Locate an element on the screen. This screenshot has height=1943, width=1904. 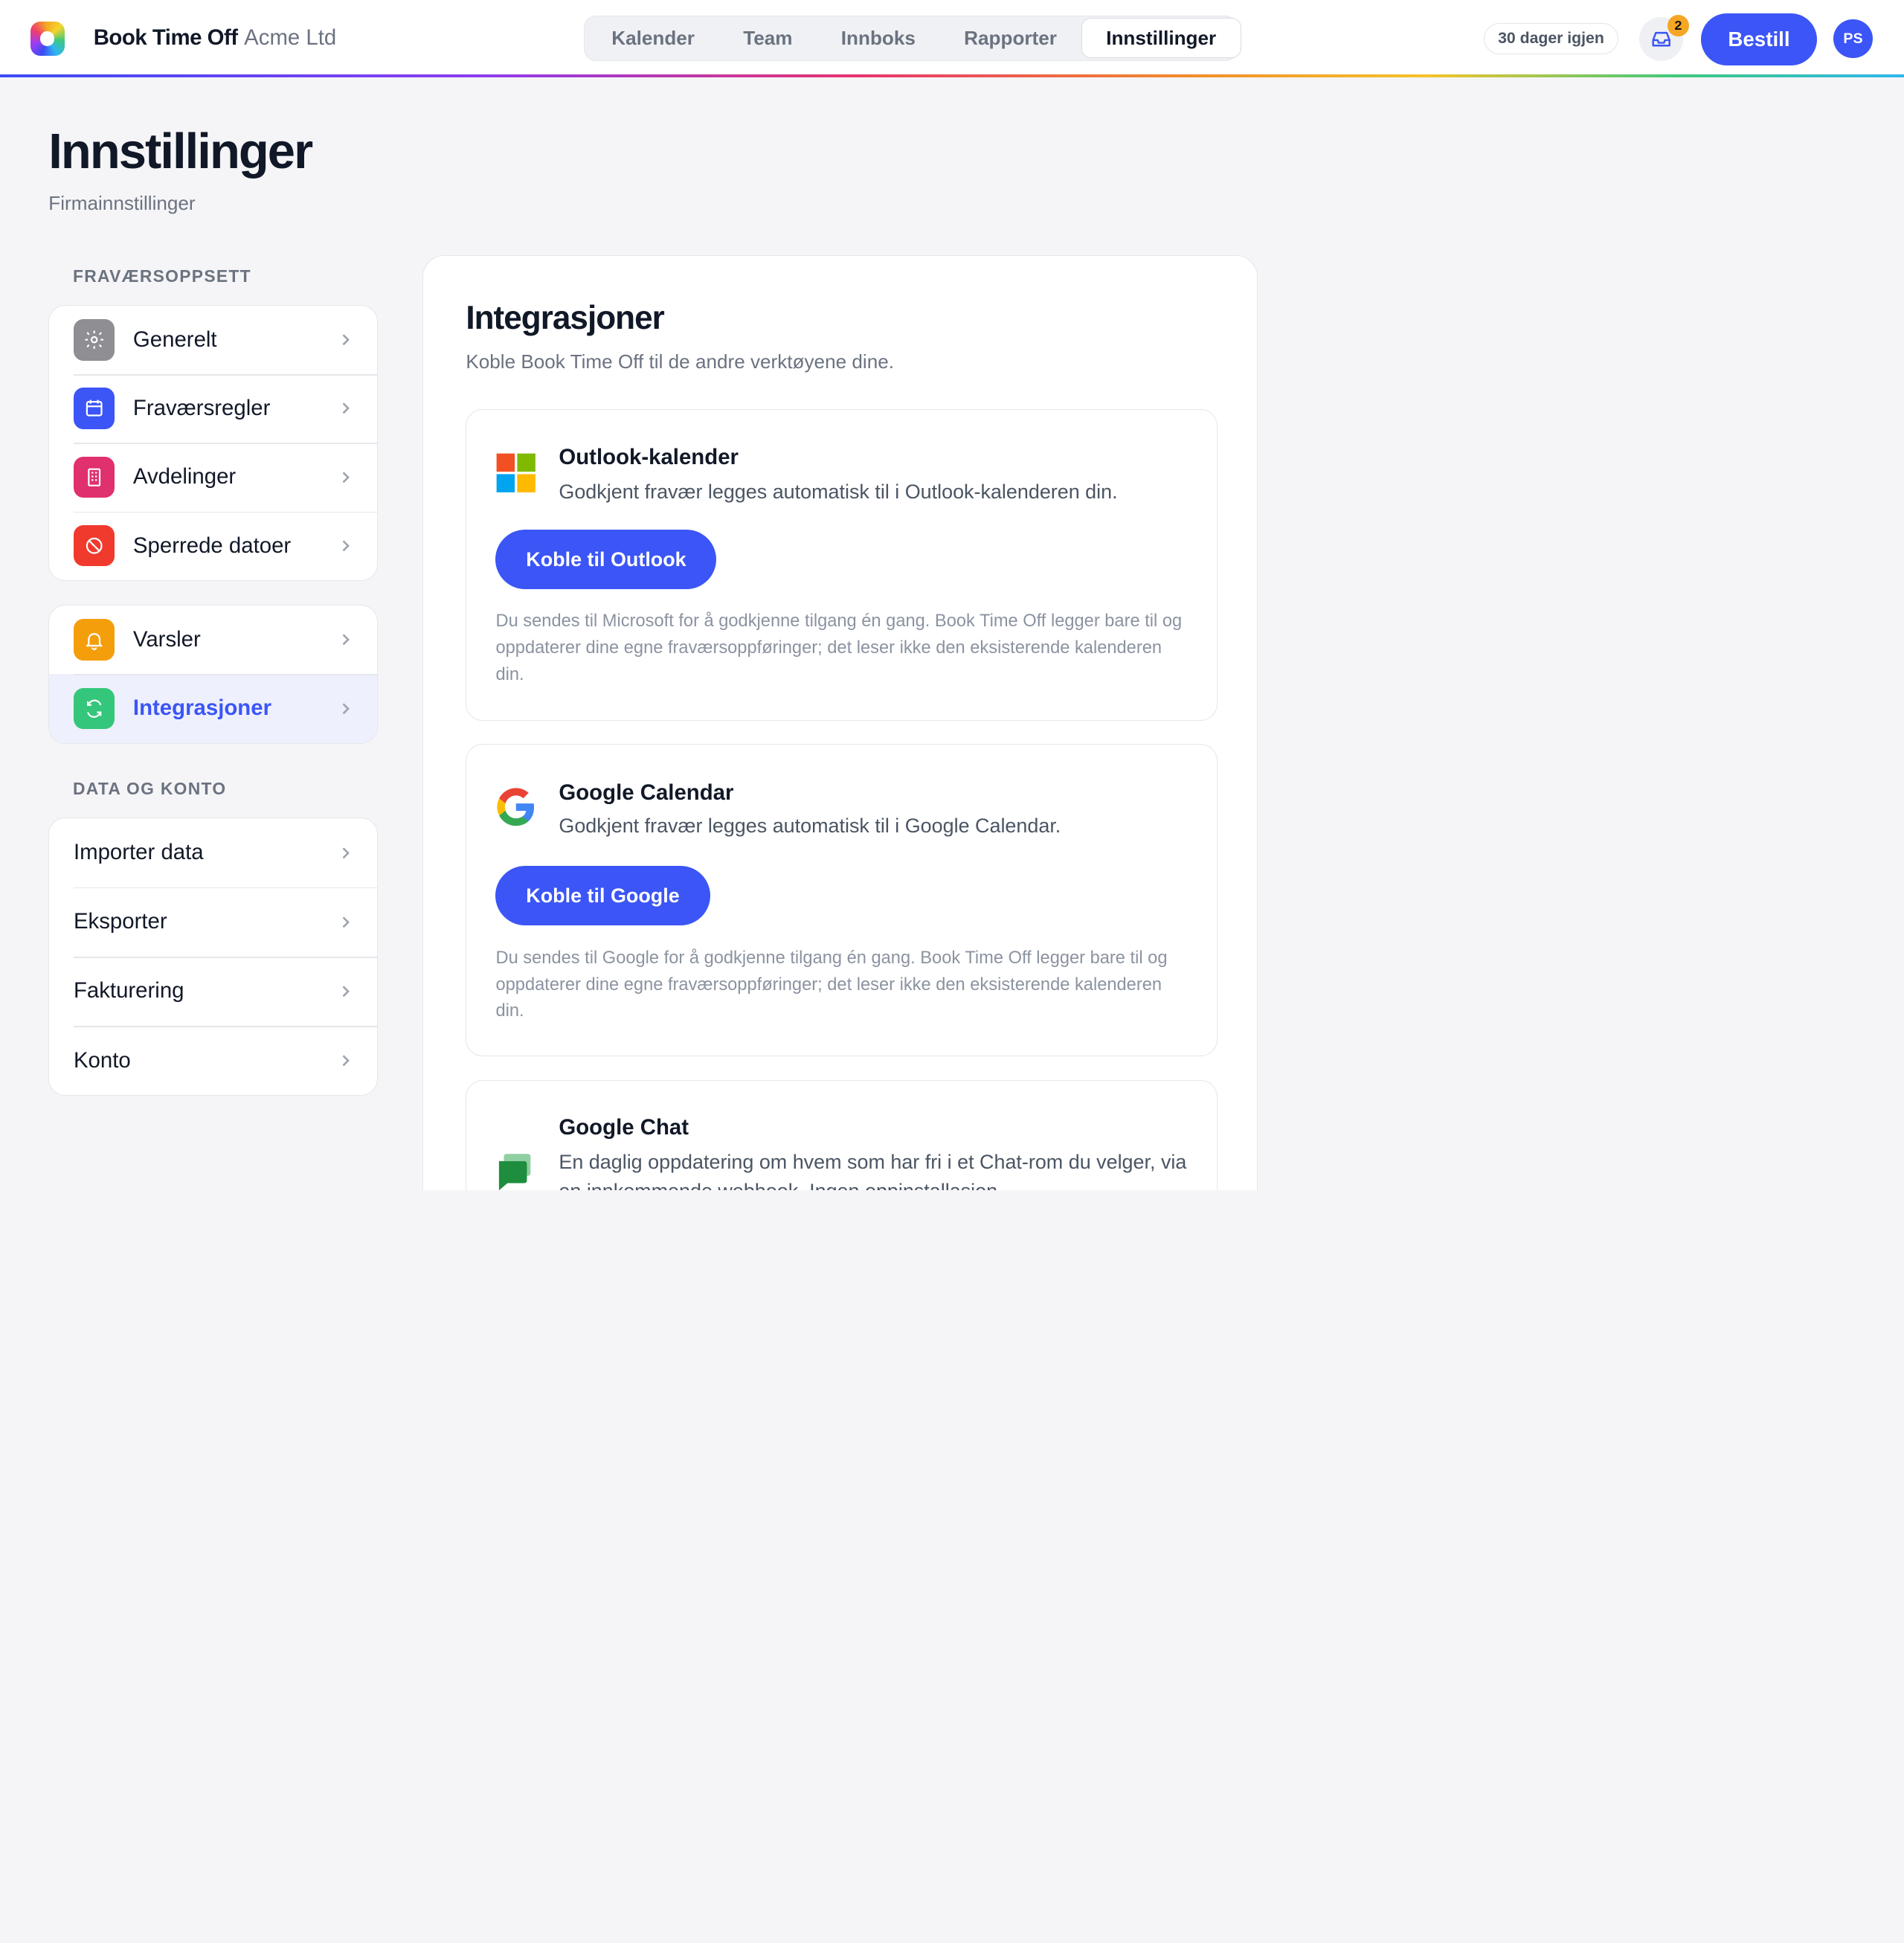
avatar: PS is located at coordinates (1853, 39).